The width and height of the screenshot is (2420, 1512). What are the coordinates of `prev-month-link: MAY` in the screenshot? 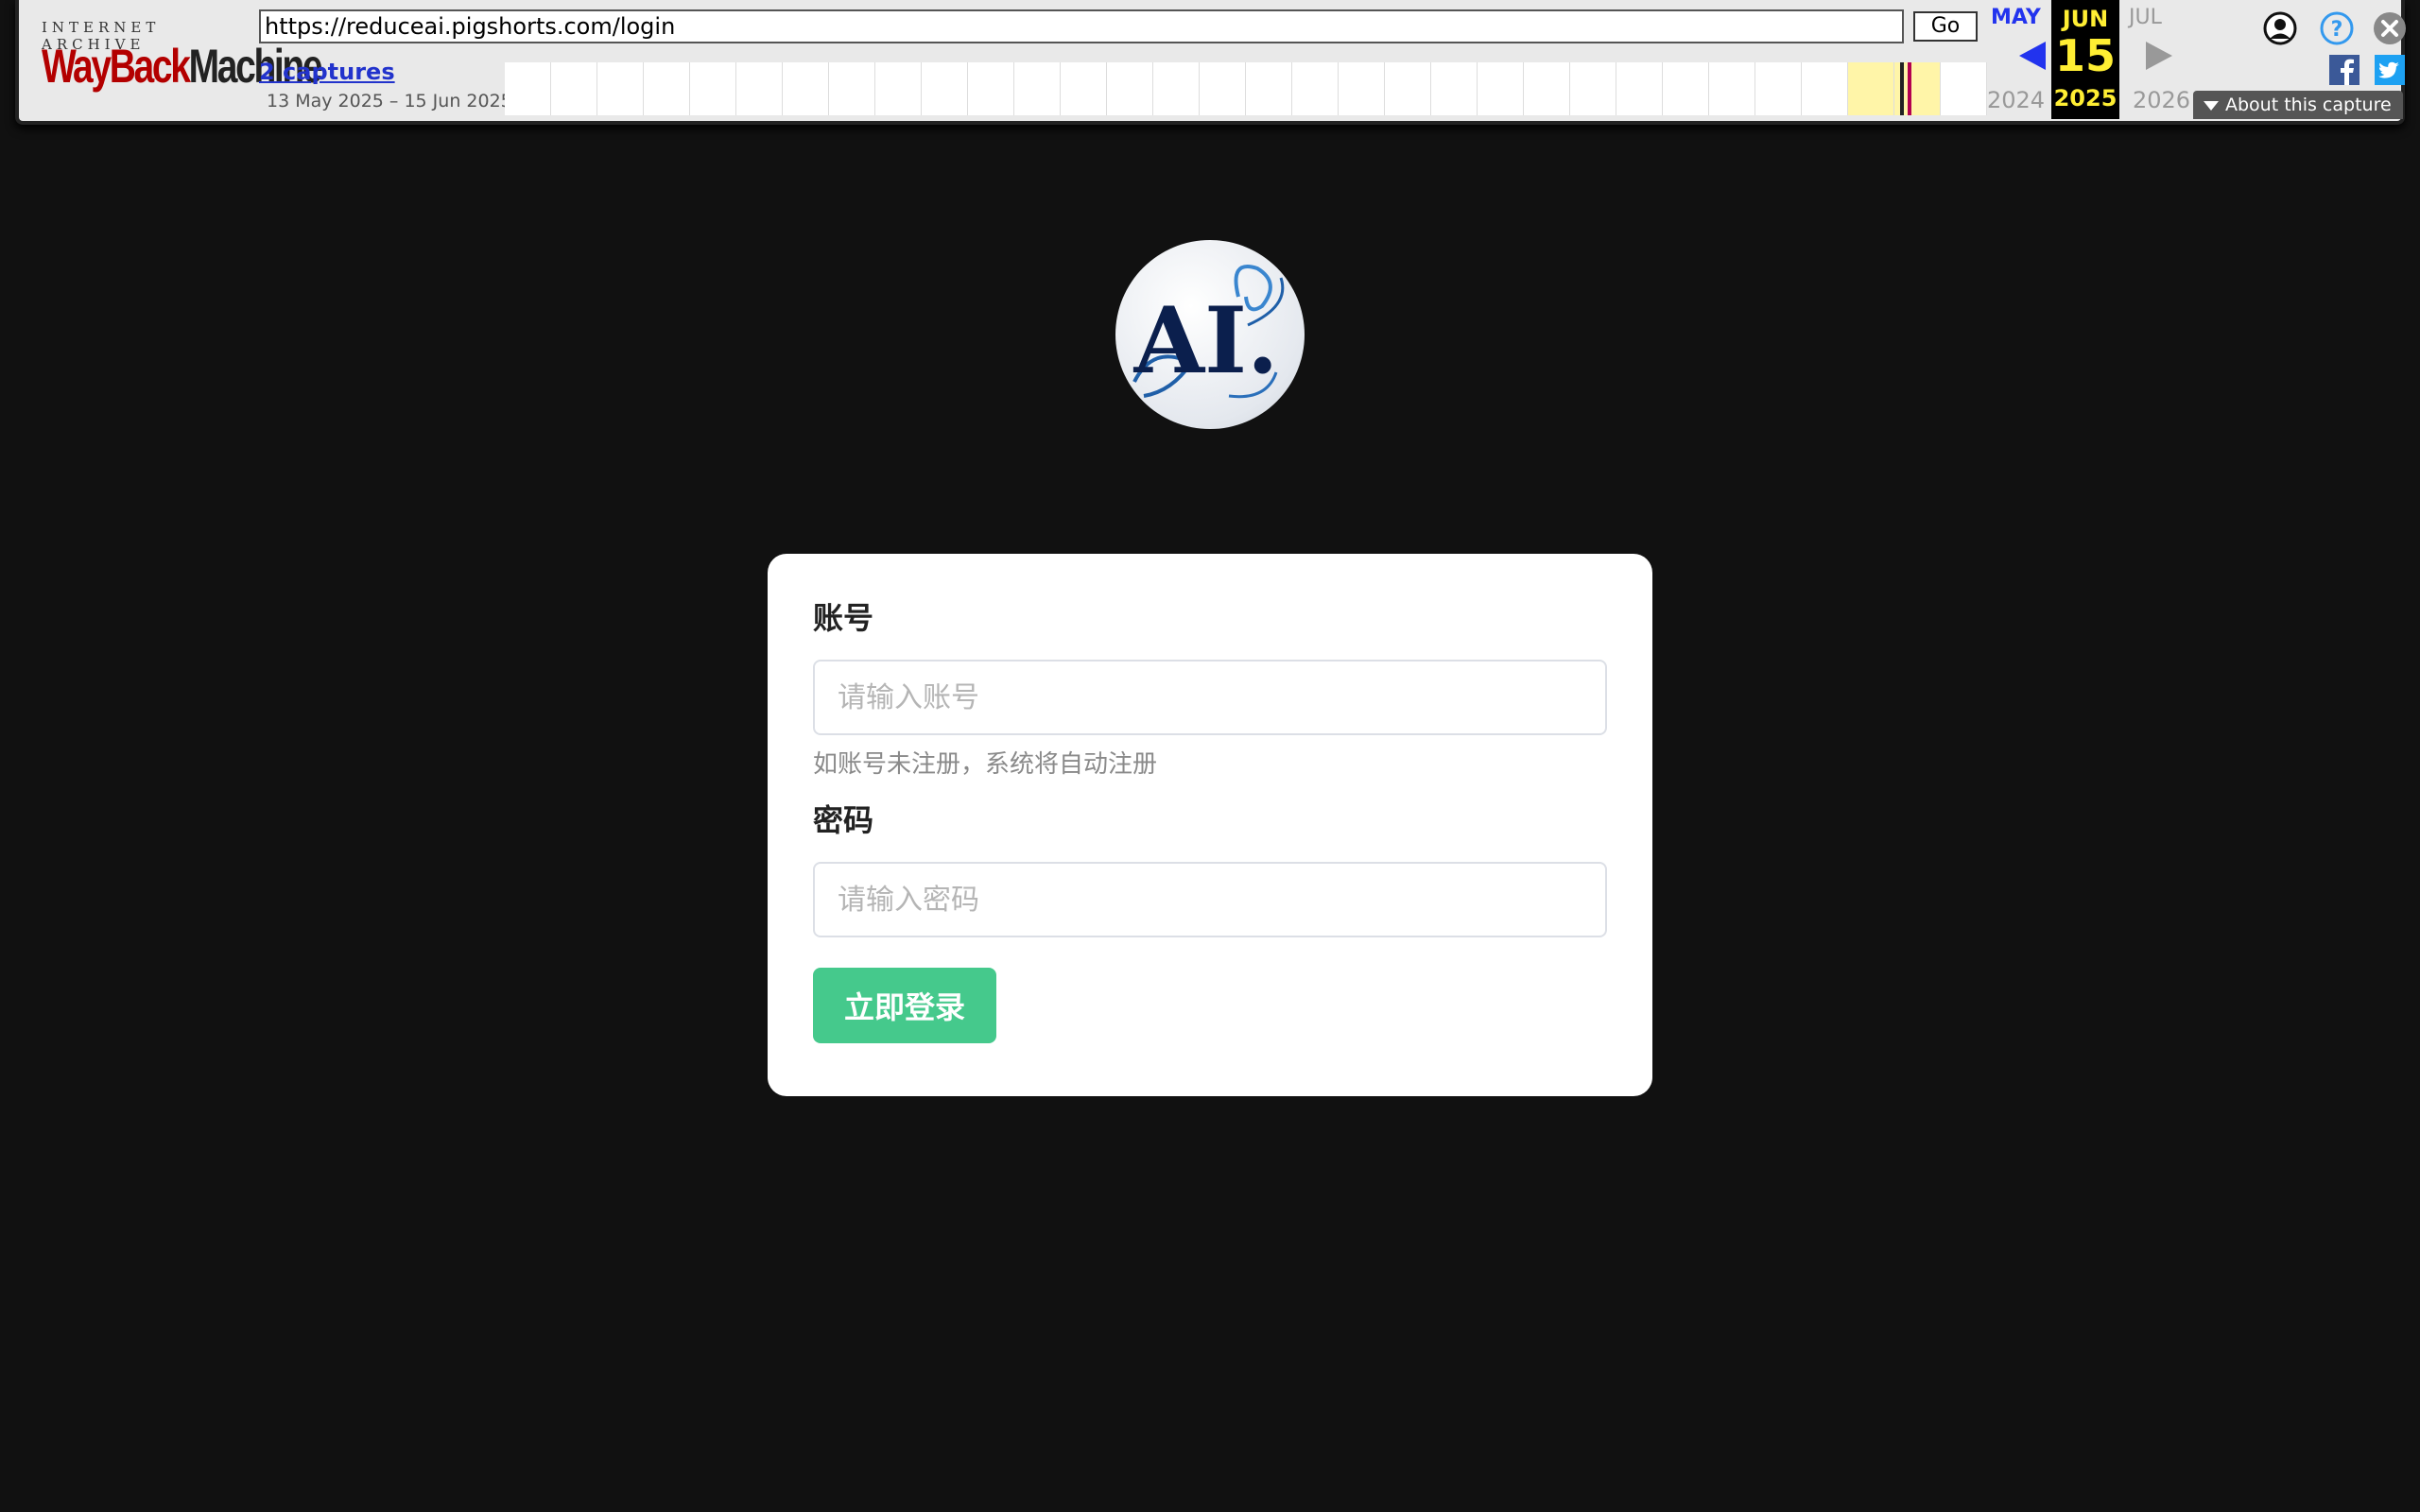 It's located at (2016, 17).